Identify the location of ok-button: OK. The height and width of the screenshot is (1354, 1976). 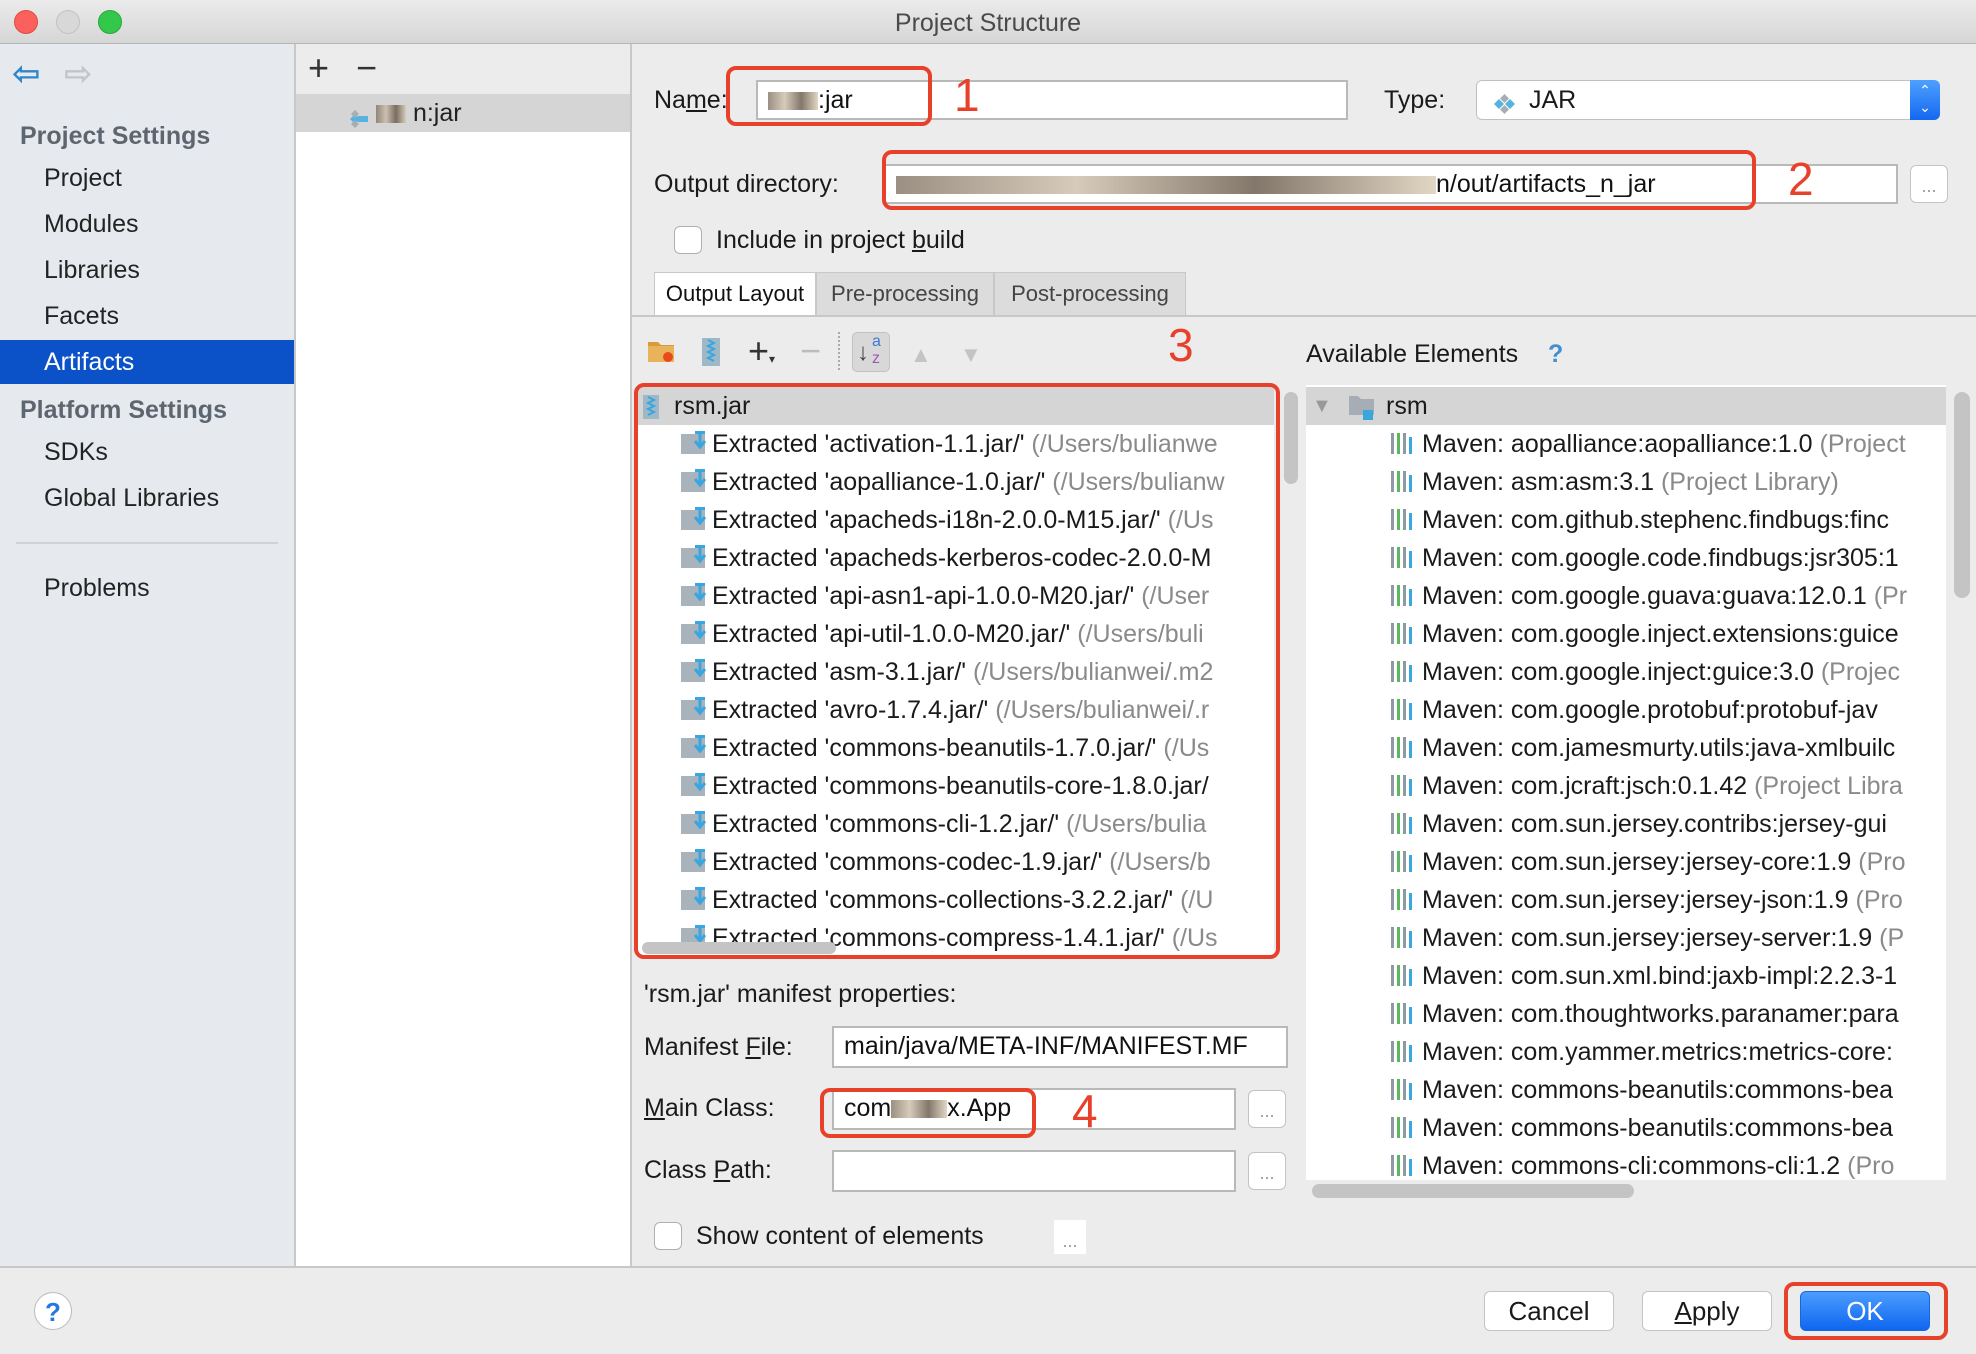
(1865, 1311).